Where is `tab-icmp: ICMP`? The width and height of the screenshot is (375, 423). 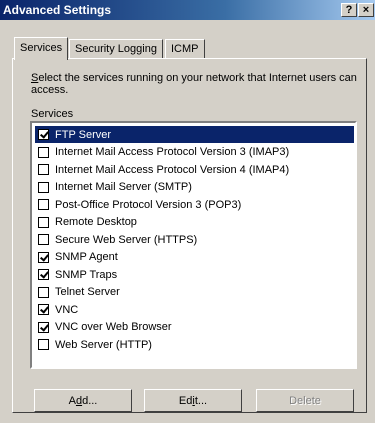 tab-icmp: ICMP is located at coordinates (185, 49).